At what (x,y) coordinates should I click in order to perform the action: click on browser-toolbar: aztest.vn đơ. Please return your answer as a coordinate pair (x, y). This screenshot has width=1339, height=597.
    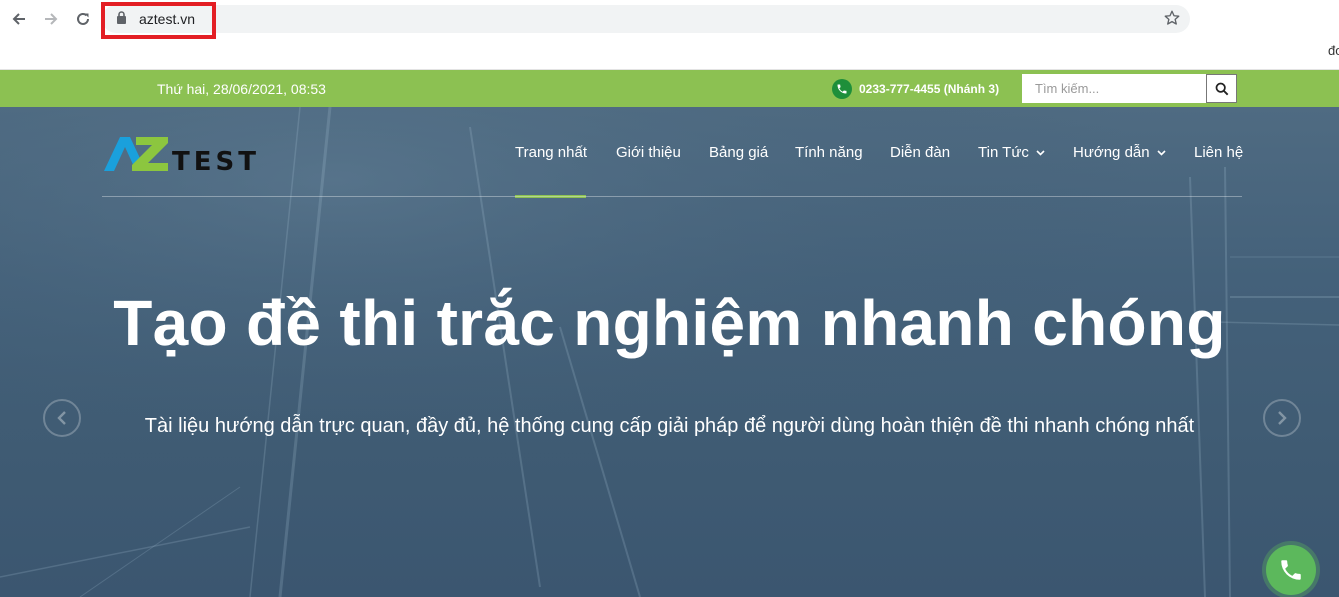
    Looking at the image, I should click on (669, 35).